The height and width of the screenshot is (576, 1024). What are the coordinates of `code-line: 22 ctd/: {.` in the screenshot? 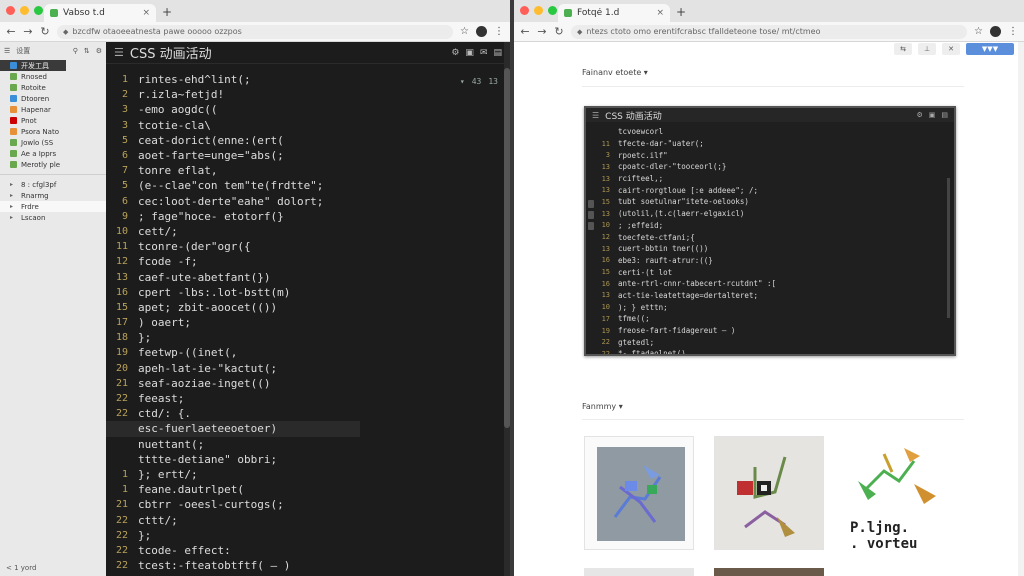 It's located at (308, 413).